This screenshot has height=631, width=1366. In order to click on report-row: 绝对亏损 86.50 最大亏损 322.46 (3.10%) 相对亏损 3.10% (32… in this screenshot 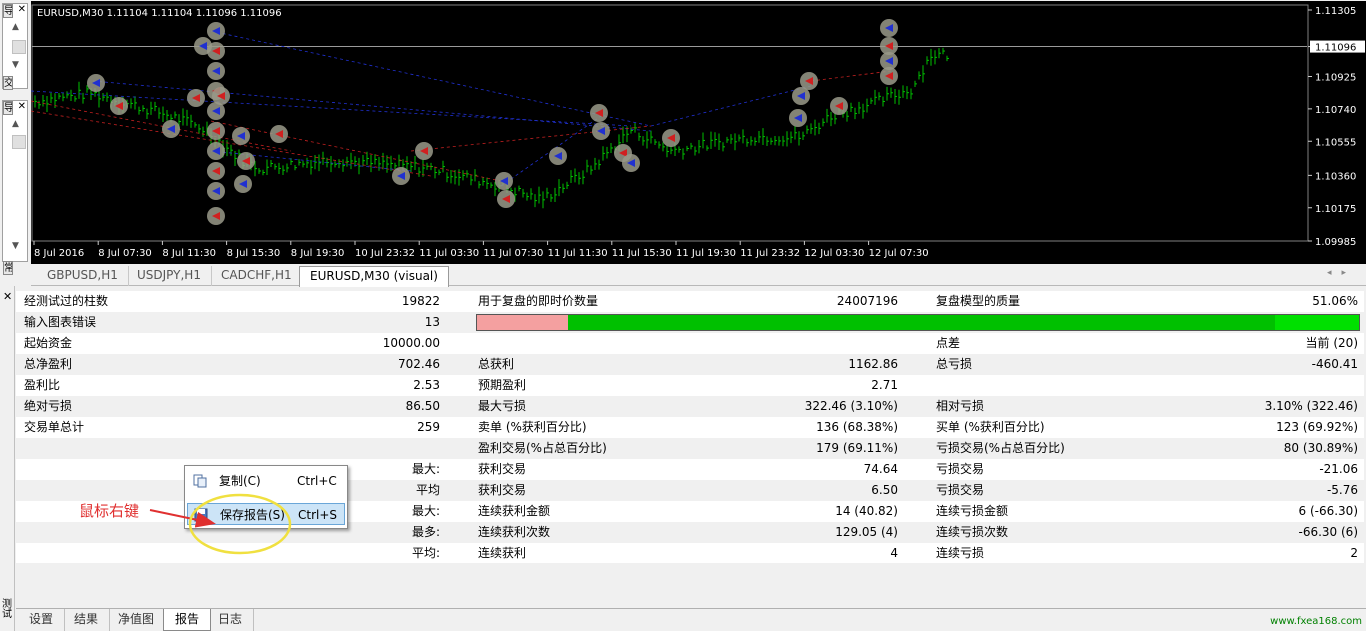, I will do `click(690, 406)`.